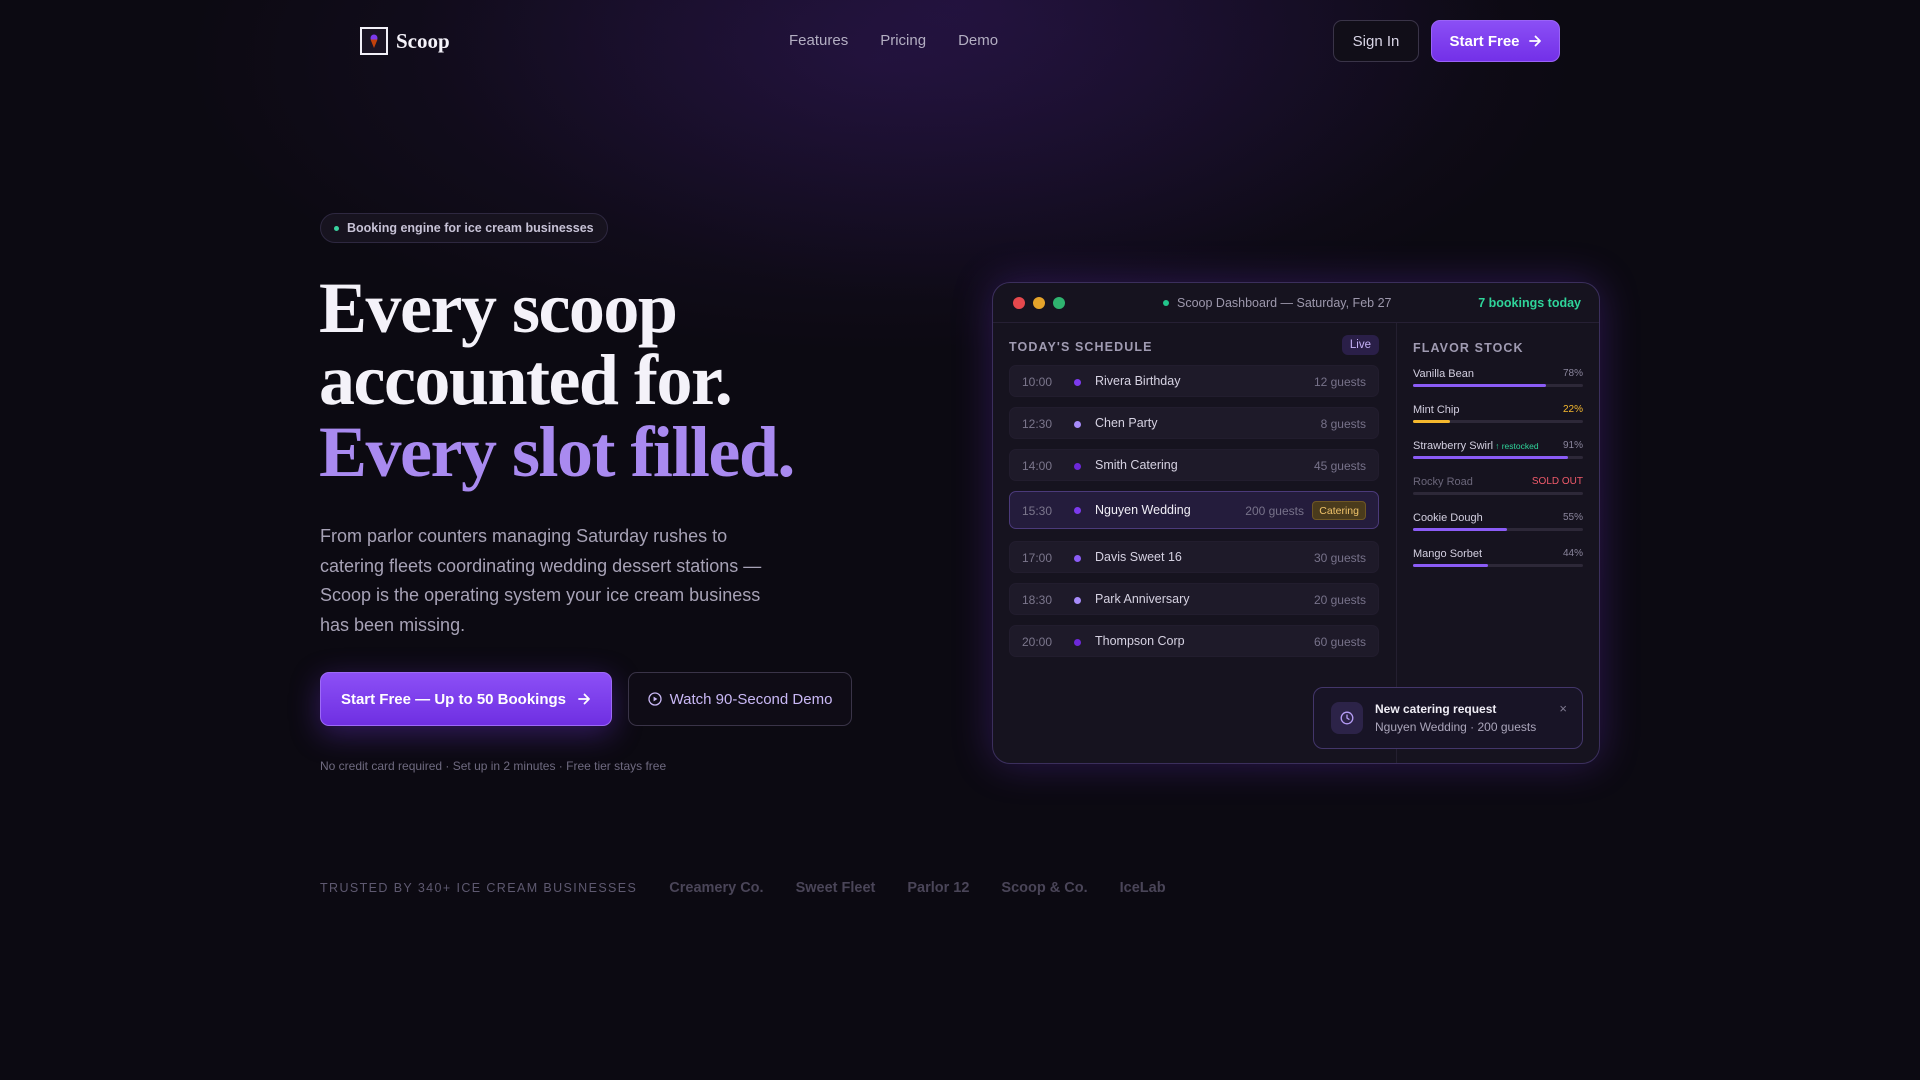 The image size is (1920, 1080). I want to click on flavor-name: Vanilla Bean, so click(1443, 374).